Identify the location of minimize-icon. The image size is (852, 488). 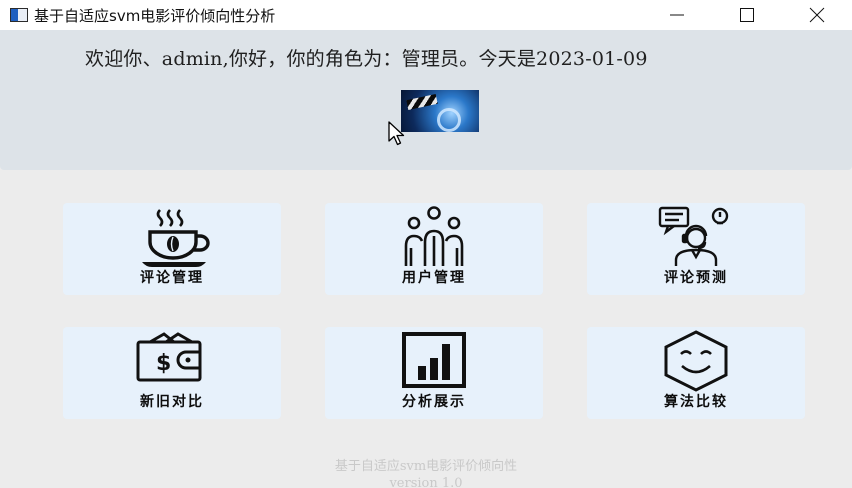
(677, 15).